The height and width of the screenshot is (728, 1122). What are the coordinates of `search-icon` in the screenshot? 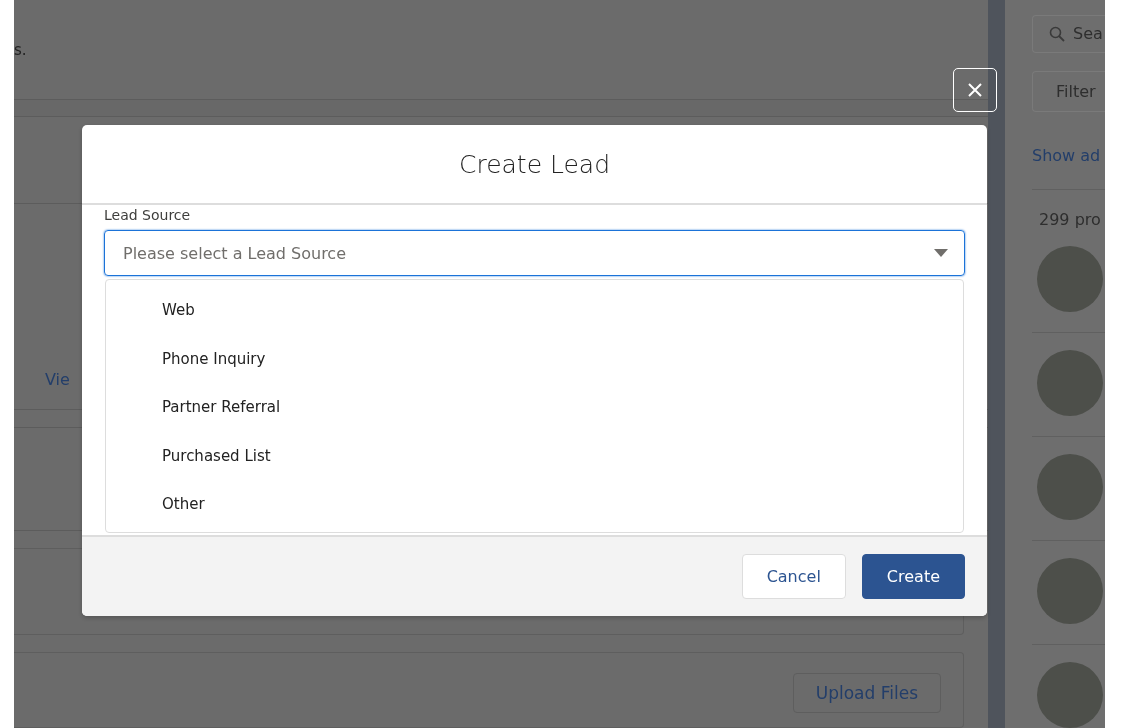 It's located at (1057, 33).